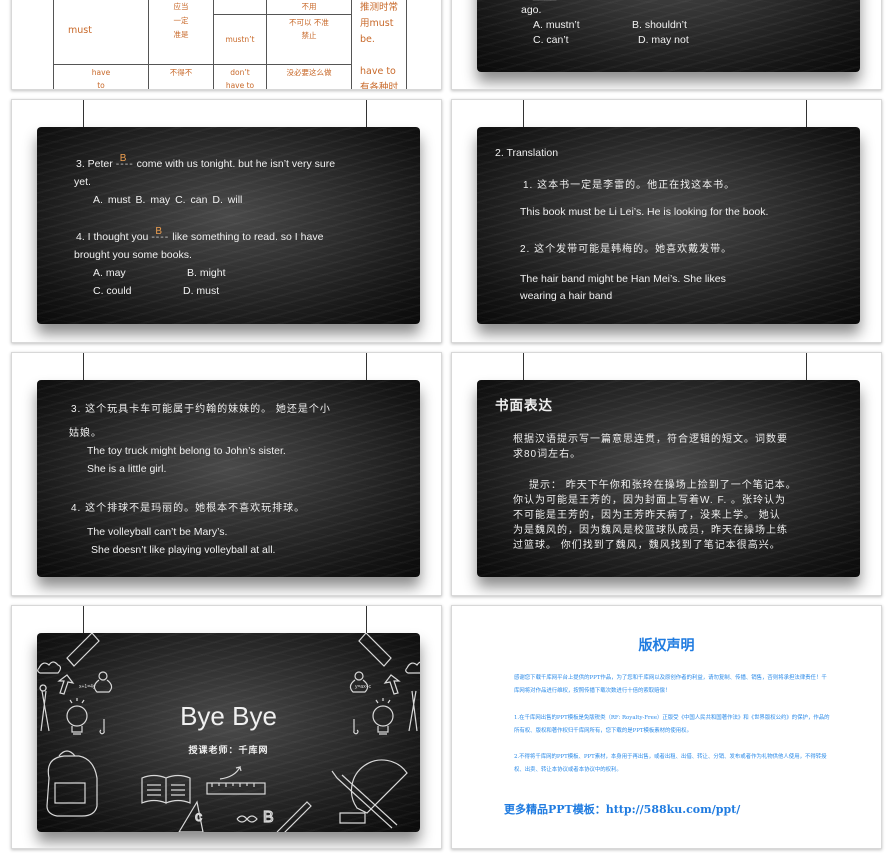 The height and width of the screenshot is (853, 892). Describe the element at coordinates (198, 816) in the screenshot. I see `doodle-letter-c: c` at that location.